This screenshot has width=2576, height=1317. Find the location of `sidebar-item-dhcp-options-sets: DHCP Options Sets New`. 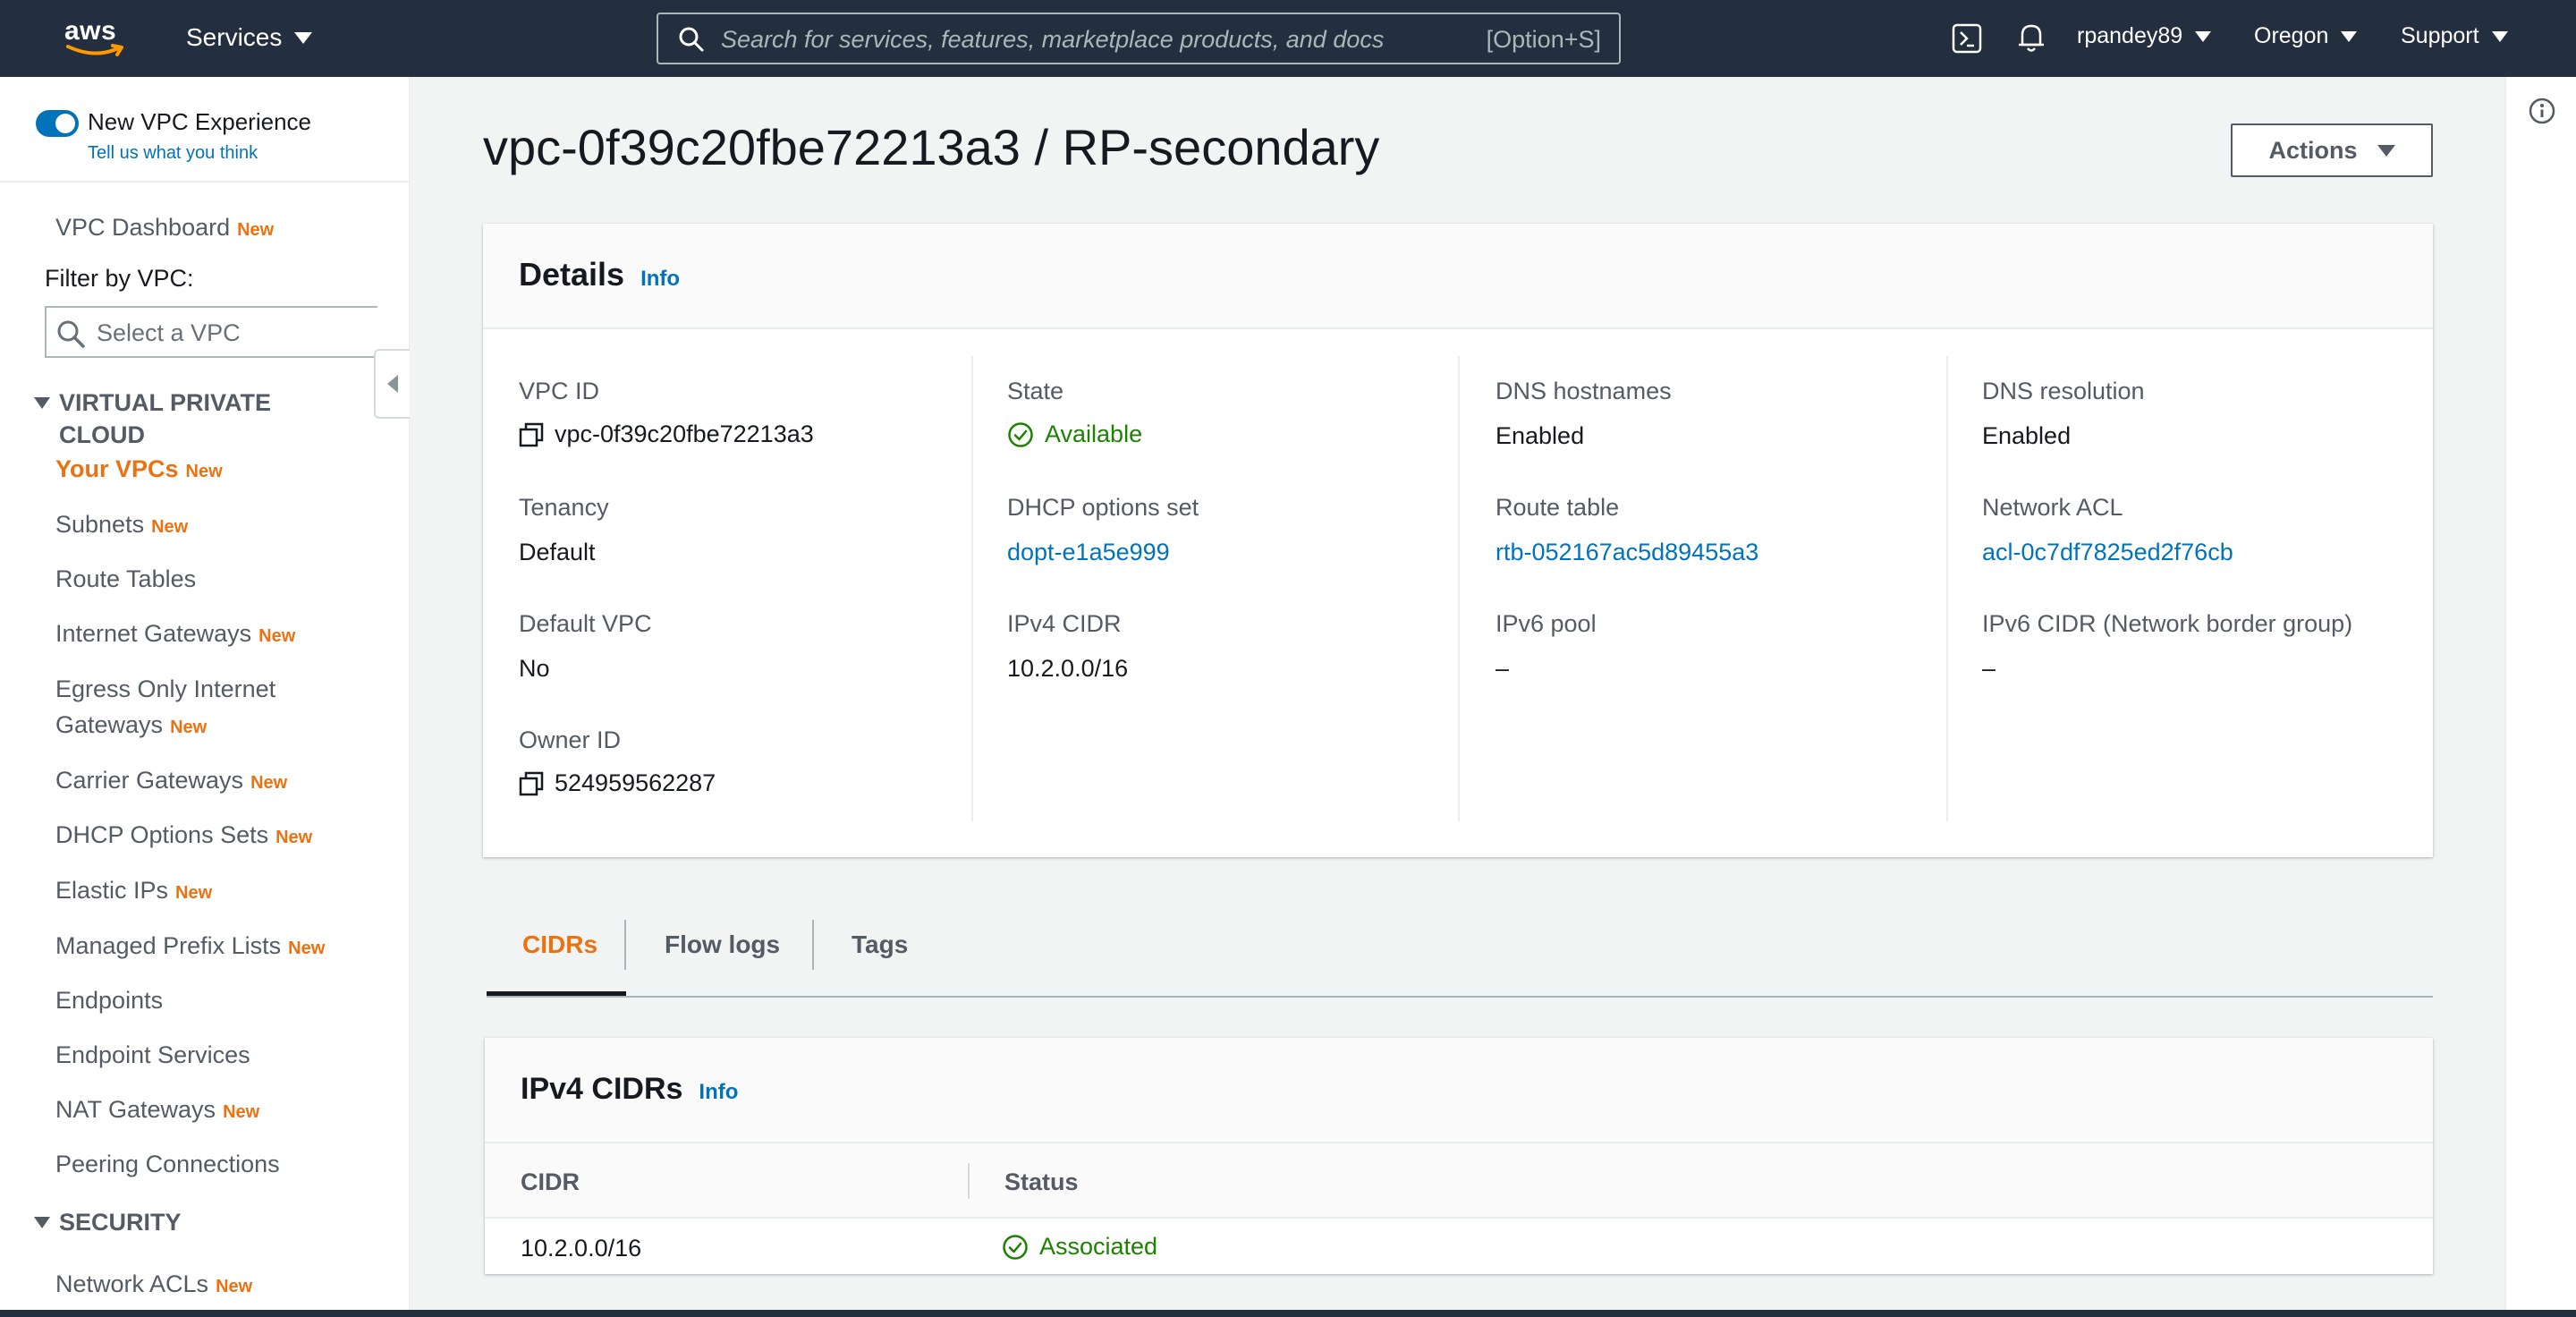

sidebar-item-dhcp-options-sets: DHCP Options Sets New is located at coordinates (183, 836).